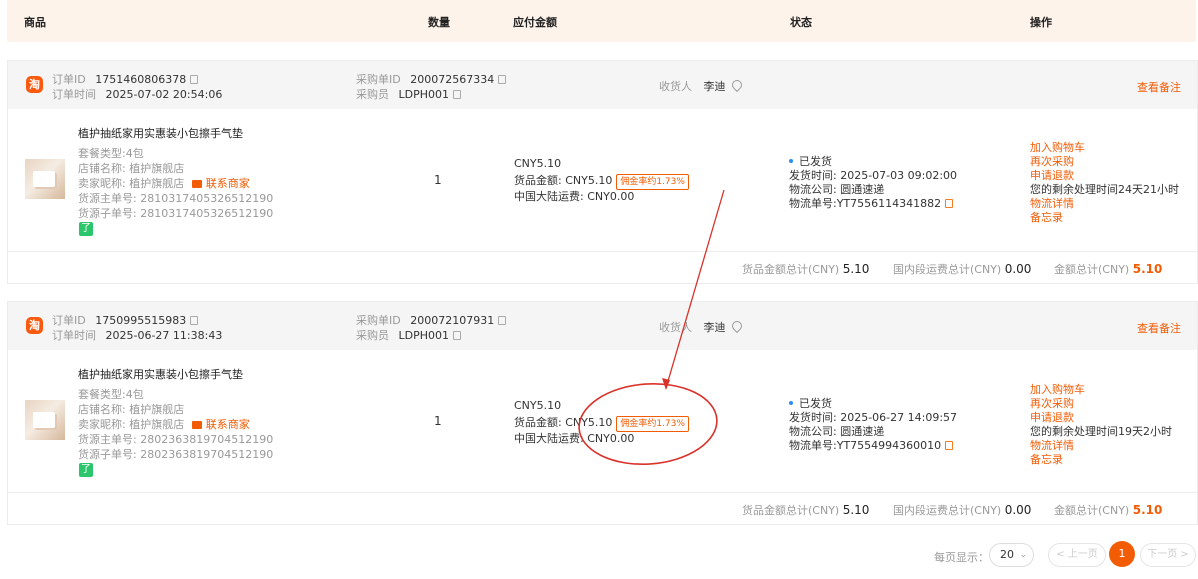  What do you see at coordinates (164, 335) in the screenshot?
I see `order-time: 2025-06-27 11:38:43` at bounding box center [164, 335].